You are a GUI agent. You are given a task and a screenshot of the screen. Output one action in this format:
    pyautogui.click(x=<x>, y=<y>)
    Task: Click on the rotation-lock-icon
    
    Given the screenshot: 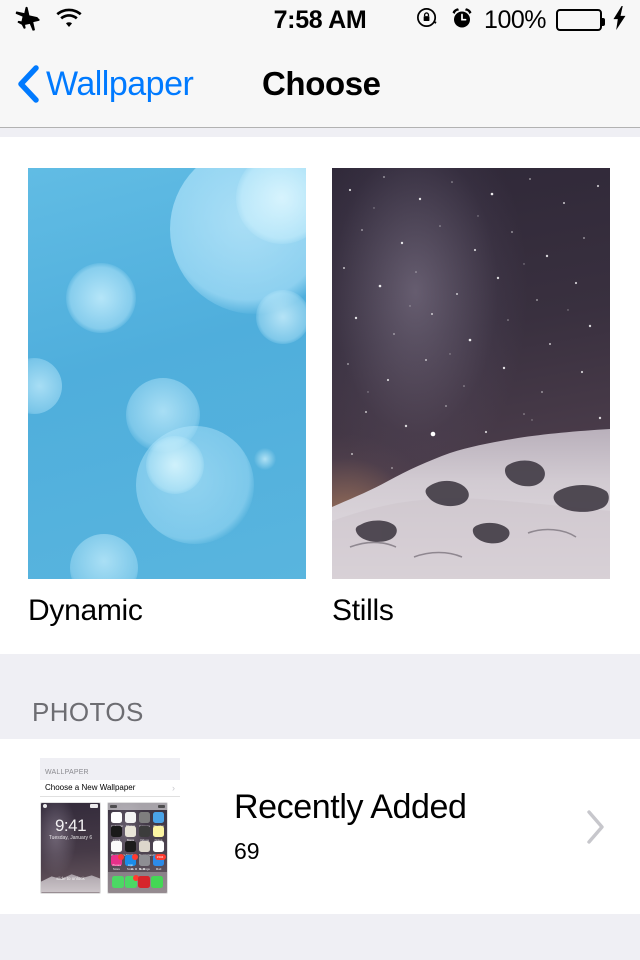 What is the action you would take?
    pyautogui.click(x=427, y=20)
    